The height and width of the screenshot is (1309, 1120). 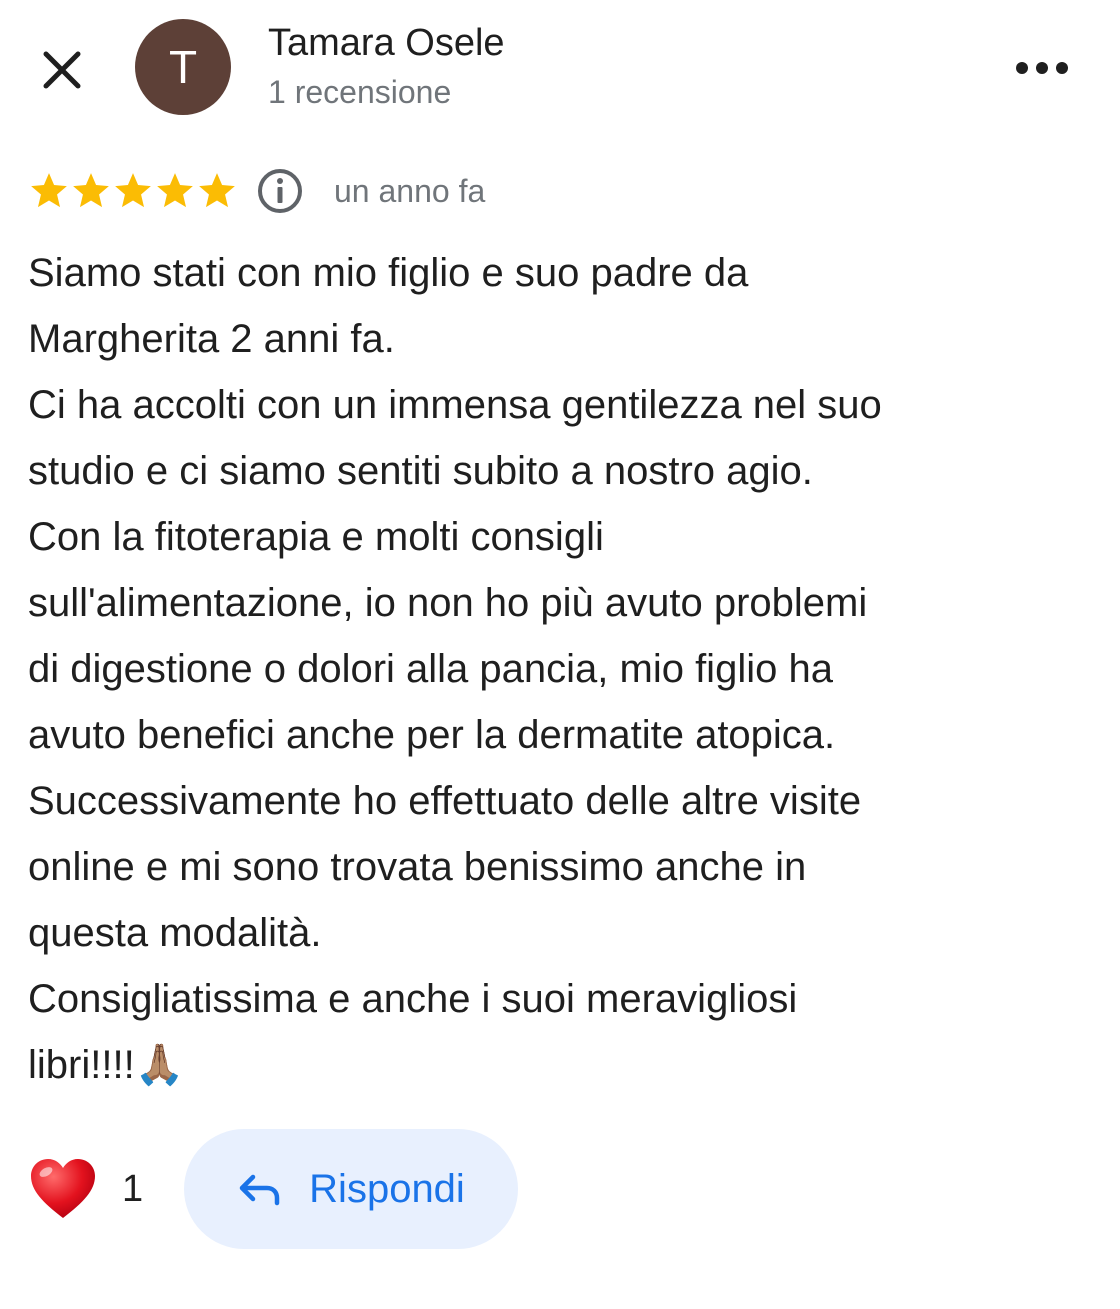 I want to click on star-rating, so click(x=133, y=191).